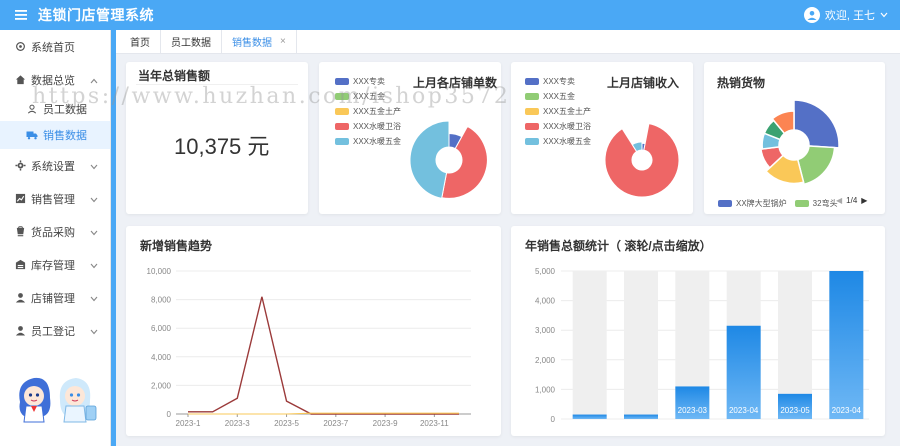  Describe the element at coordinates (545, 330) in the screenshot. I see `y-tick-label: 3,000` at that location.